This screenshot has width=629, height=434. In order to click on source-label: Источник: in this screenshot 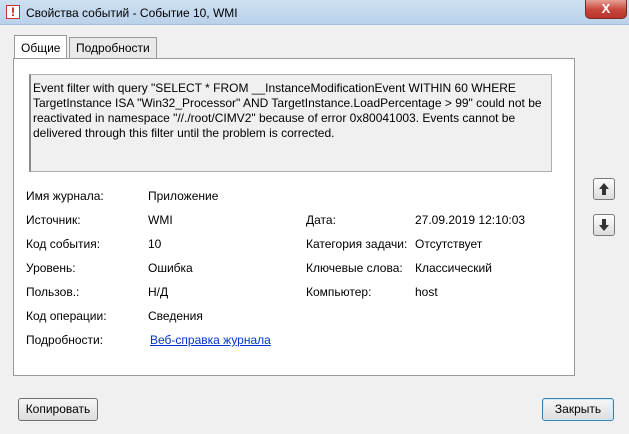, I will do `click(53, 220)`.